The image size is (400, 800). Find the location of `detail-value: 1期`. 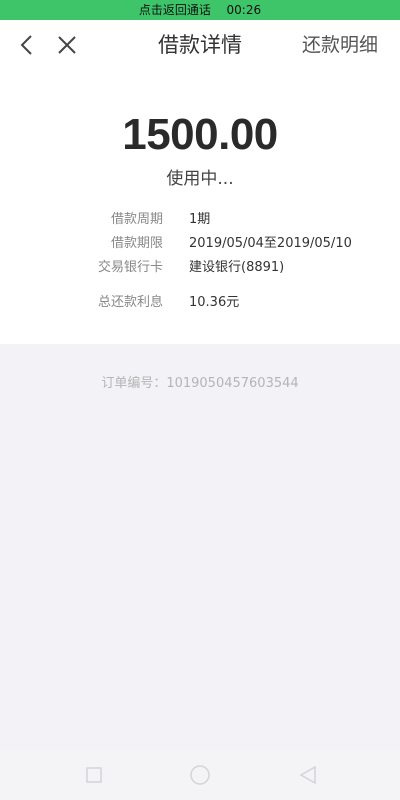

detail-value: 1期 is located at coordinates (200, 219).